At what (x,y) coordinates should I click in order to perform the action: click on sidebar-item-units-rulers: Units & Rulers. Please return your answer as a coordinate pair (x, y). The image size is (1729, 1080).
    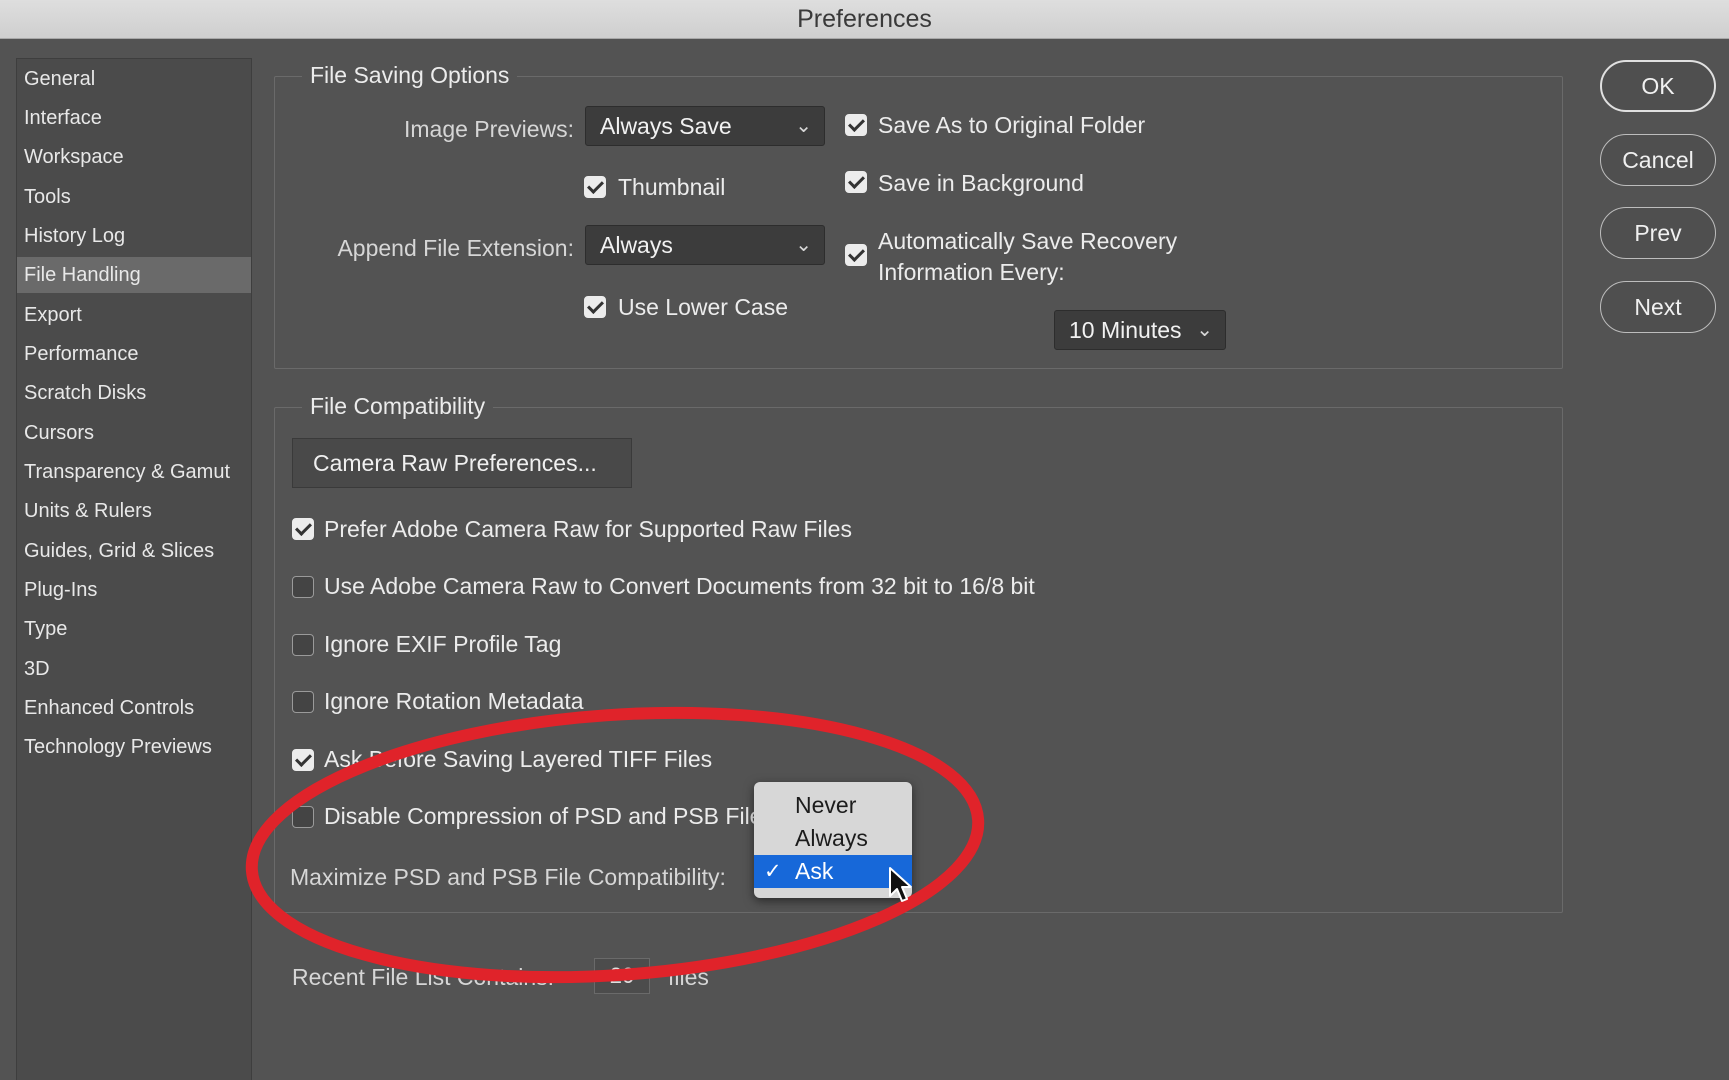
    Looking at the image, I should click on (134, 511).